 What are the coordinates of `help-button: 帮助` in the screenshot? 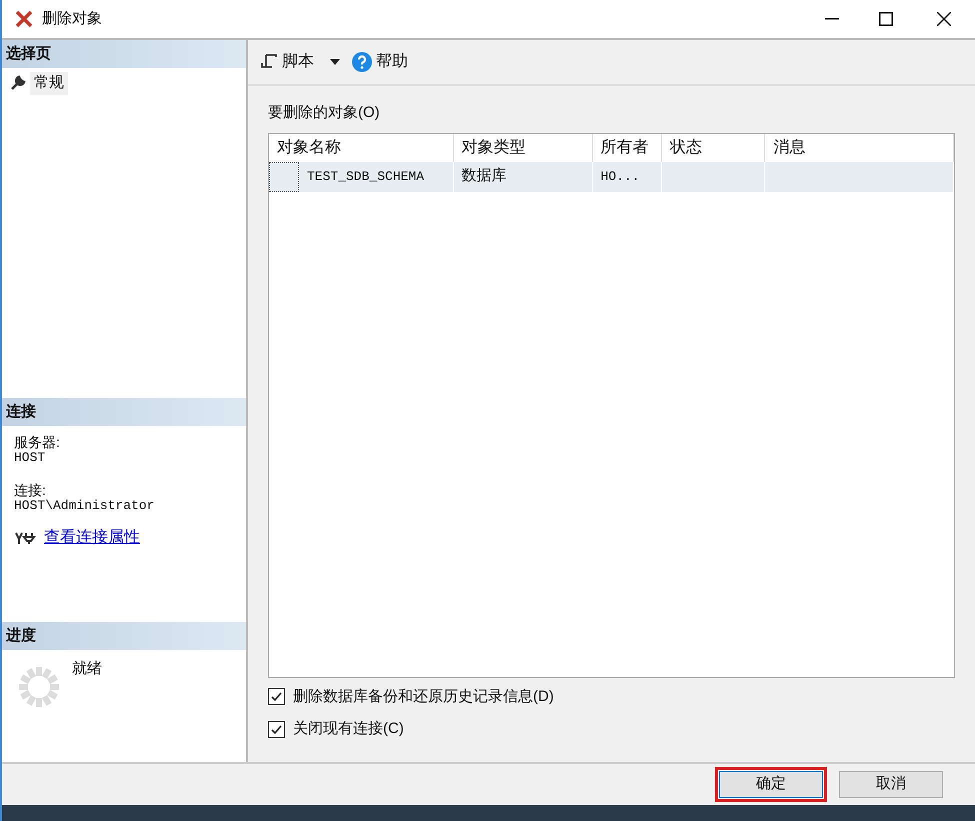 It's located at (380, 62).